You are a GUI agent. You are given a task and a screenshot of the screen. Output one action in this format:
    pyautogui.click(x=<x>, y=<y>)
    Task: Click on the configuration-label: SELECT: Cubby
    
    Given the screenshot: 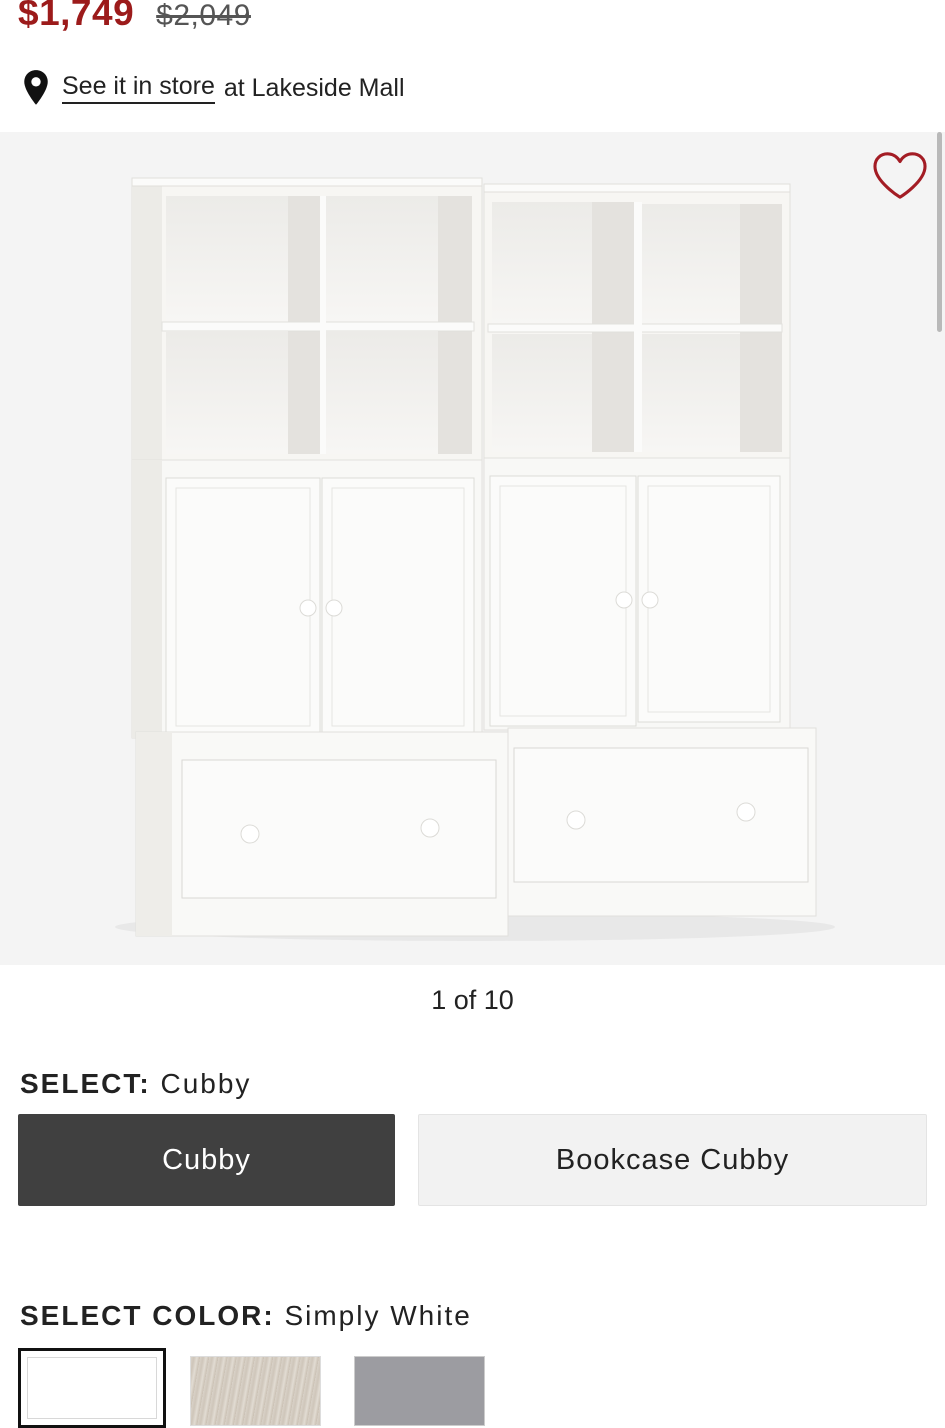 What is the action you would take?
    pyautogui.click(x=135, y=1084)
    